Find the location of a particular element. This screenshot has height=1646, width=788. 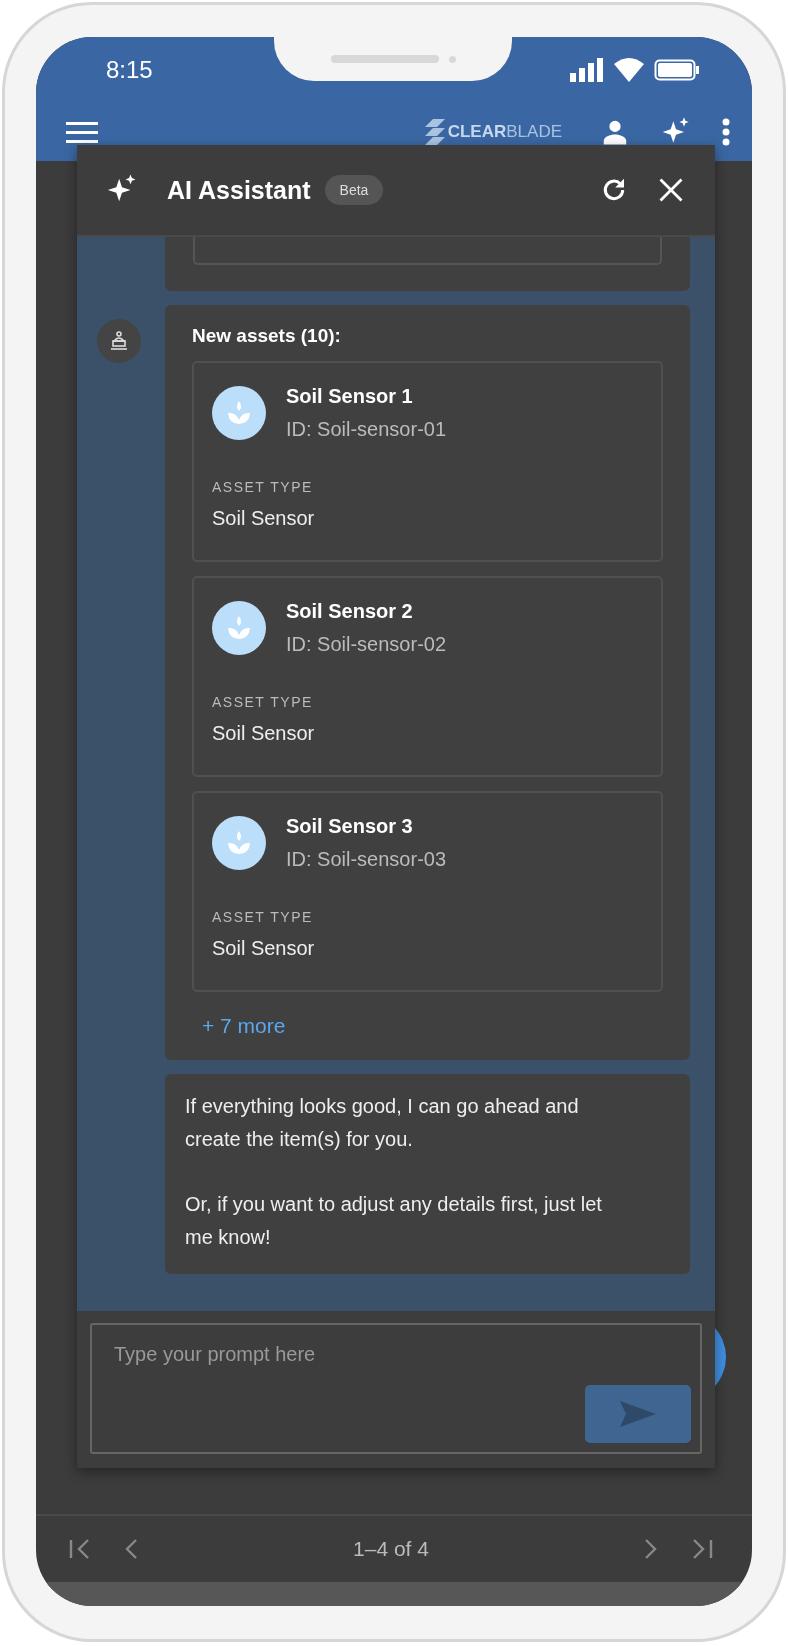

asset-id: ID: Soil-sensor-03 is located at coordinates (366, 859).